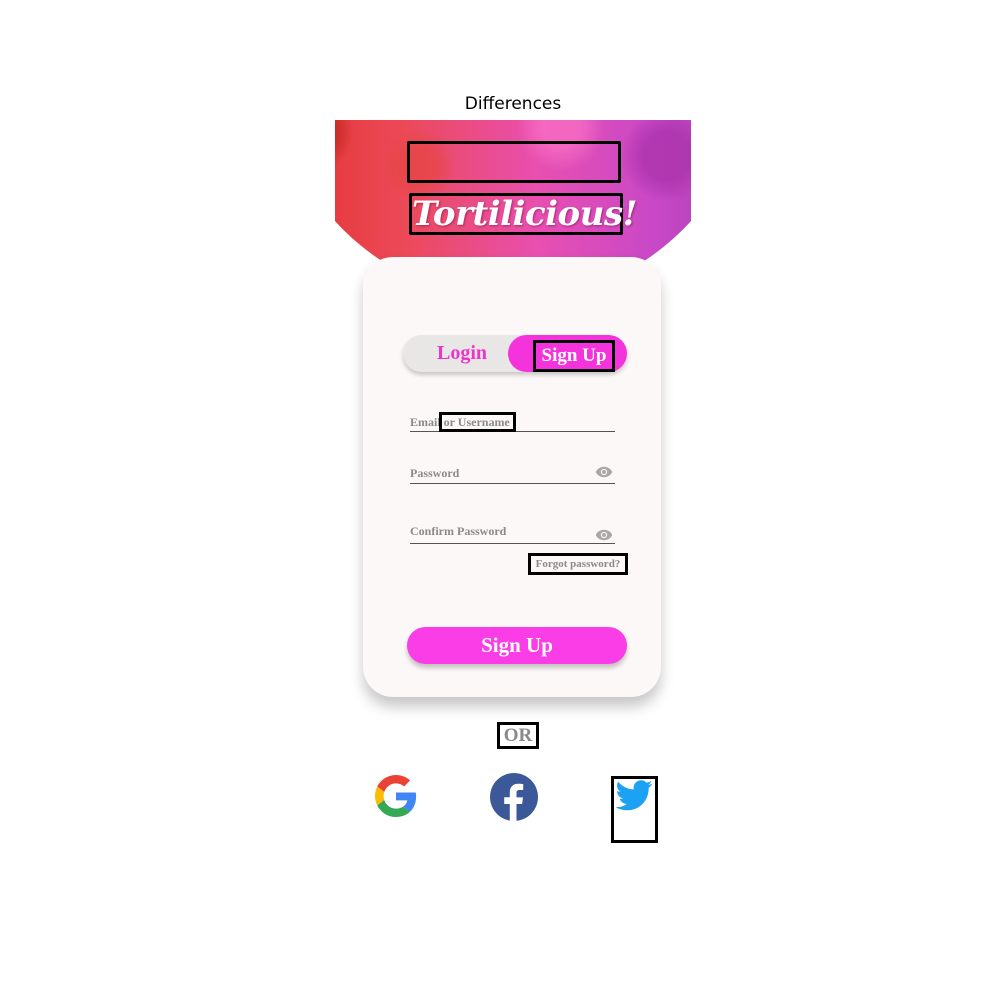  What do you see at coordinates (517, 645) in the screenshot?
I see `signup-button: Sign Up` at bounding box center [517, 645].